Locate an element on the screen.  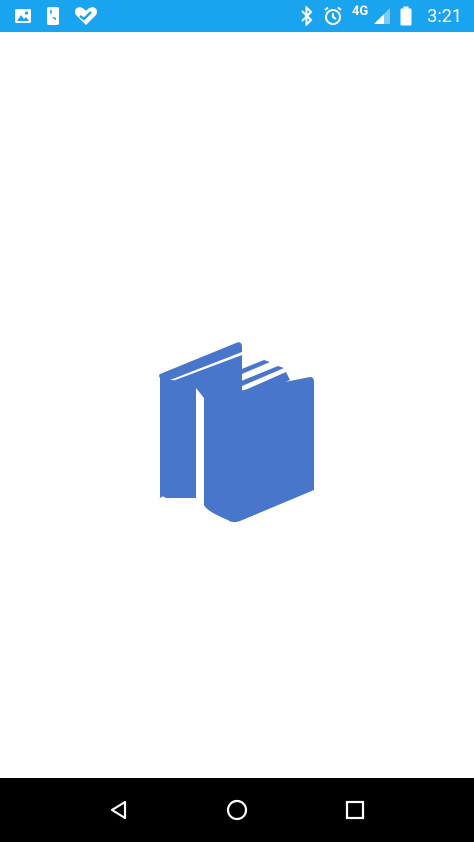
status-bar: 4G 3:21 is located at coordinates (237, 16).